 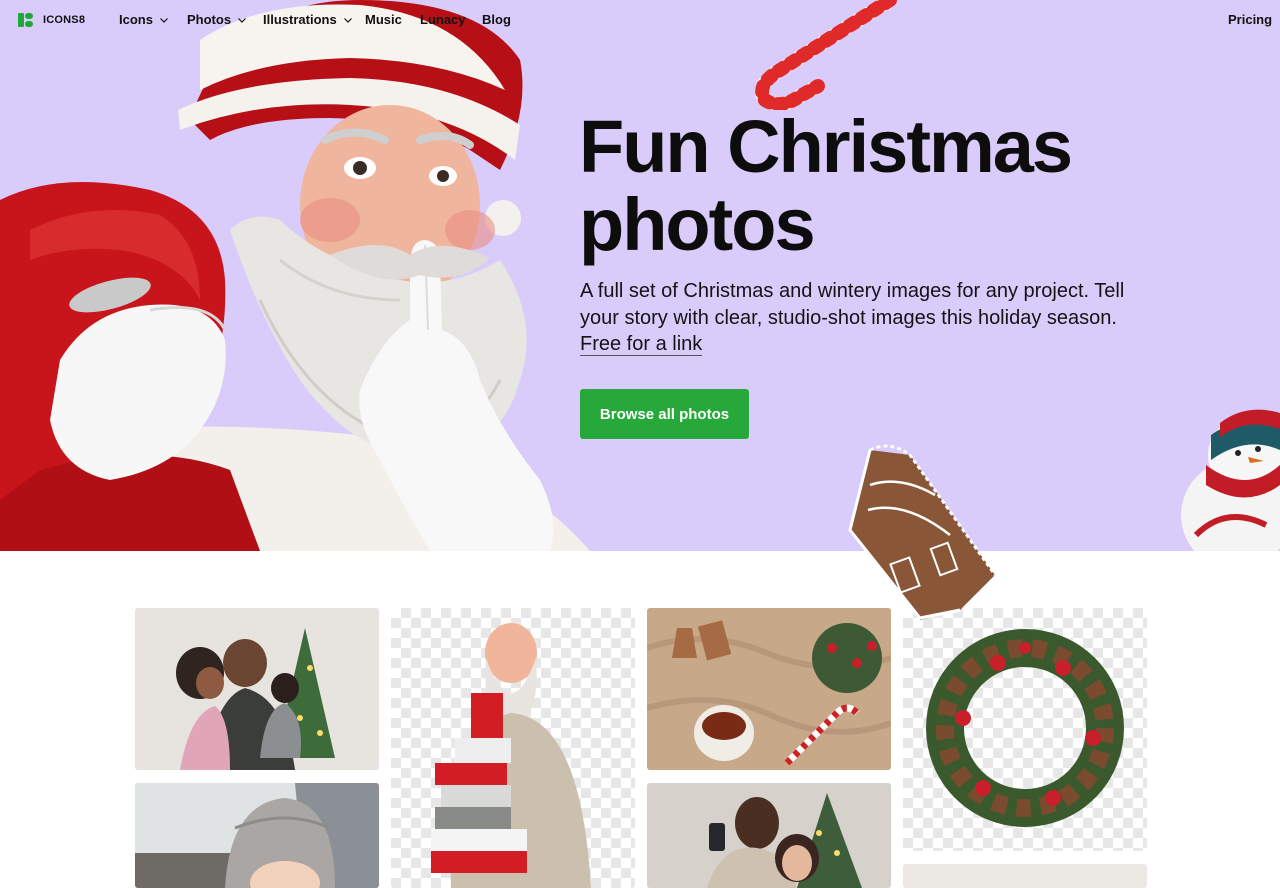 What do you see at coordinates (64, 20) in the screenshot?
I see `brand-name: ICONS8` at bounding box center [64, 20].